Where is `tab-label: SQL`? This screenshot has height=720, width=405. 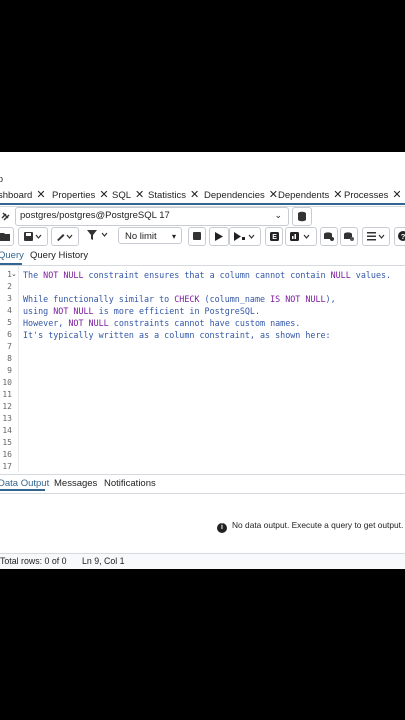 tab-label: SQL is located at coordinates (122, 195).